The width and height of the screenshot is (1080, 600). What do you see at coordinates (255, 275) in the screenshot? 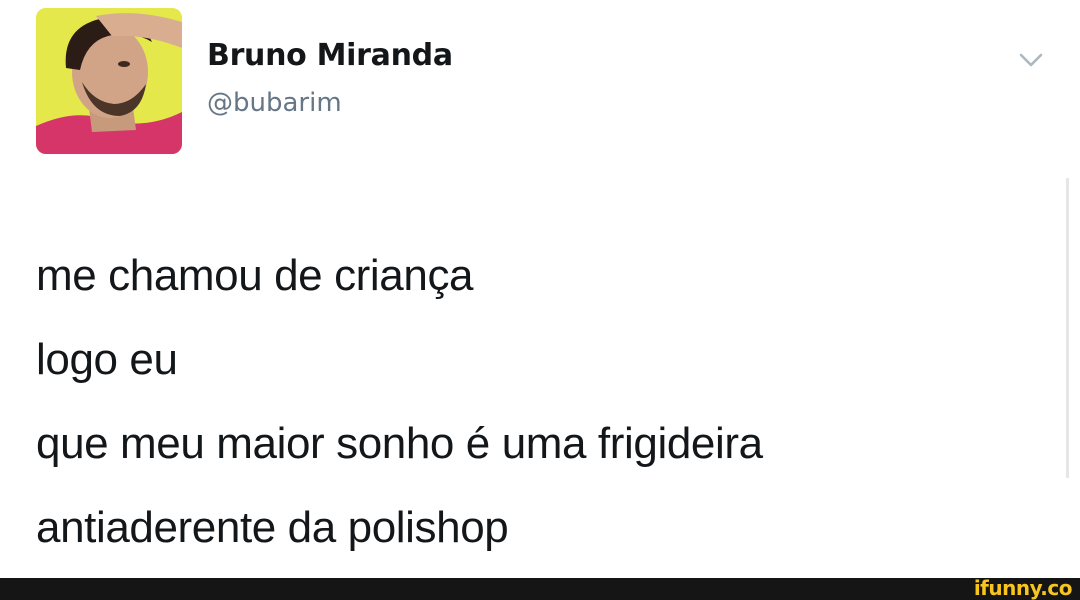
I see `tweet-line: me chamou de criança` at bounding box center [255, 275].